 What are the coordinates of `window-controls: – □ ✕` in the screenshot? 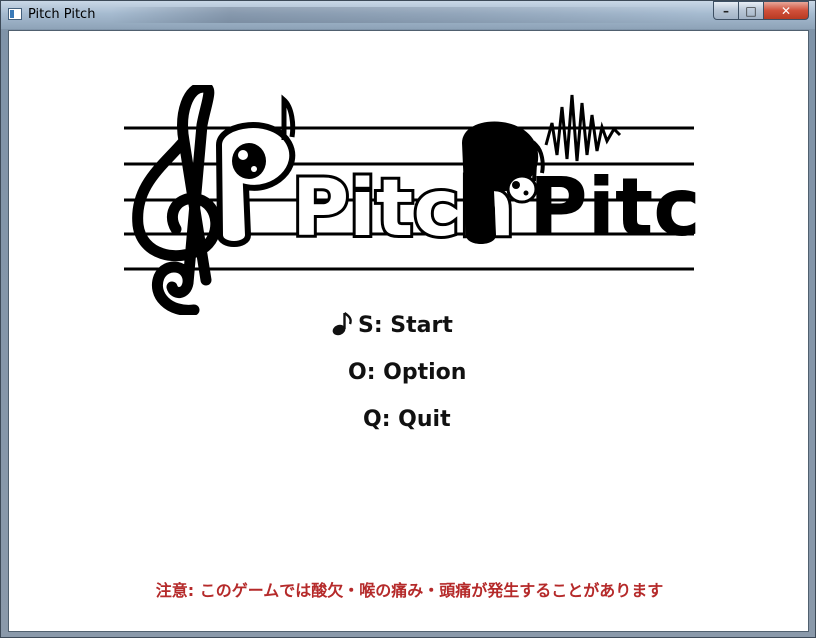 It's located at (761, 11).